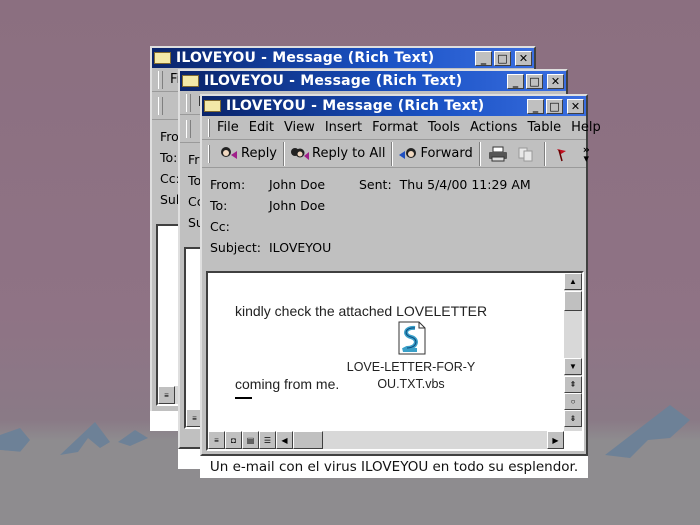 This screenshot has height=525, width=700. Describe the element at coordinates (166, 395) in the screenshot. I see `view-mode-button: ≡` at that location.